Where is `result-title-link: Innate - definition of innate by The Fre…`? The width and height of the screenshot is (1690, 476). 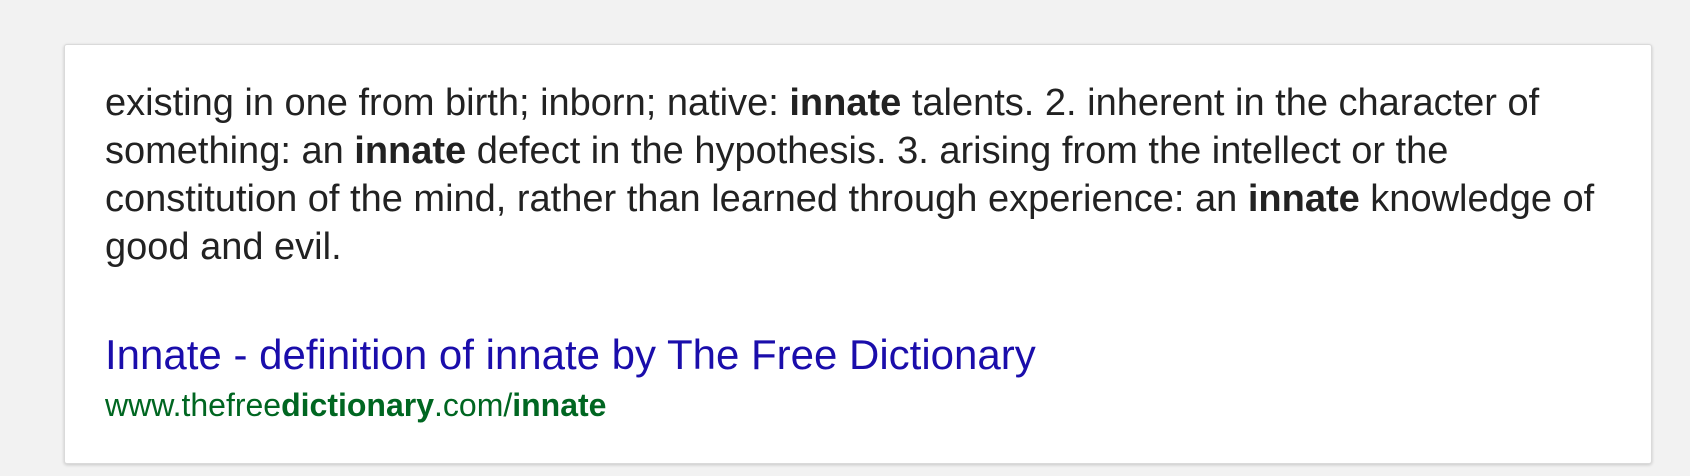
result-title-link: Innate - definition of innate by The Fre… is located at coordinates (570, 355).